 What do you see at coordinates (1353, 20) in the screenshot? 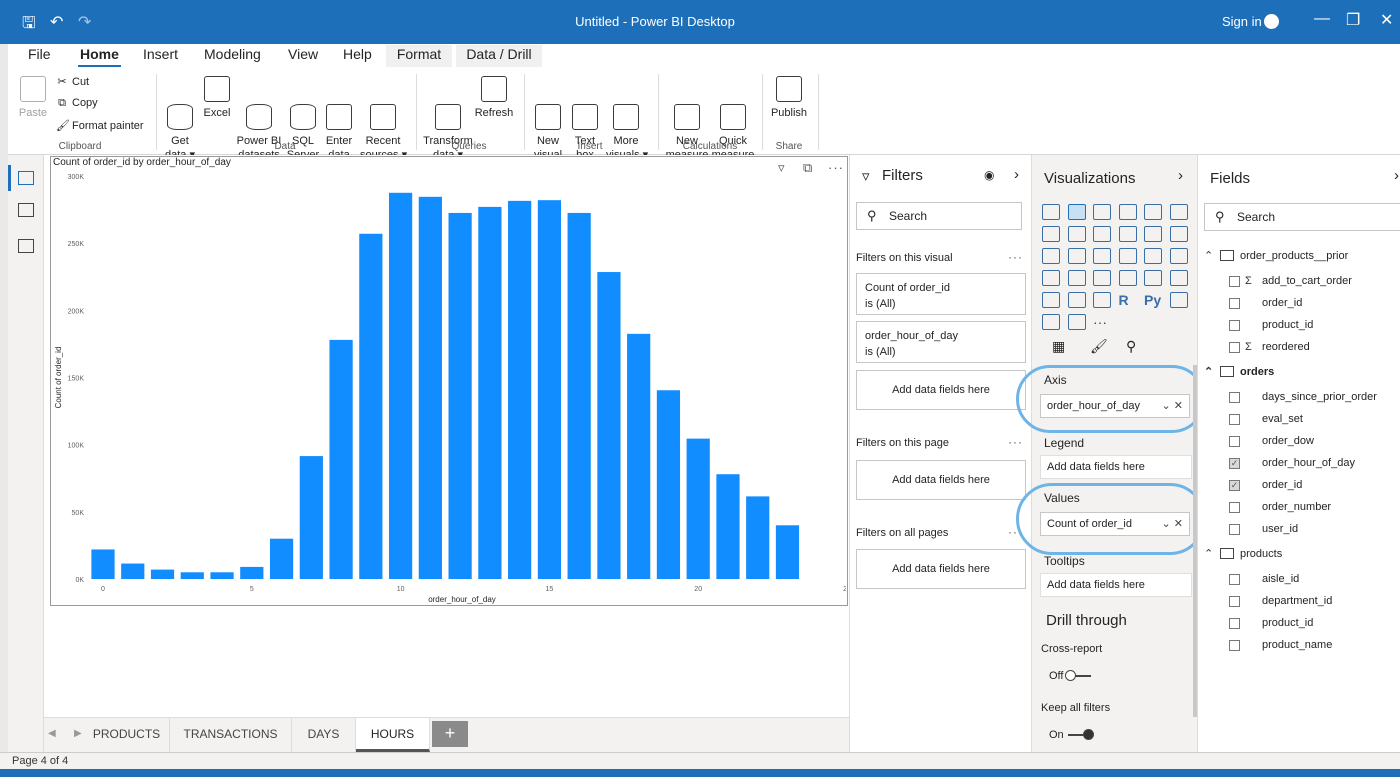
I see `maximize-icon: ❐` at bounding box center [1353, 20].